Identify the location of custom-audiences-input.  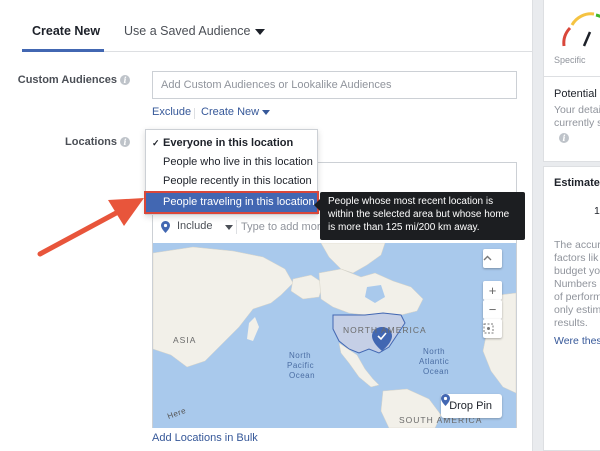
(334, 85).